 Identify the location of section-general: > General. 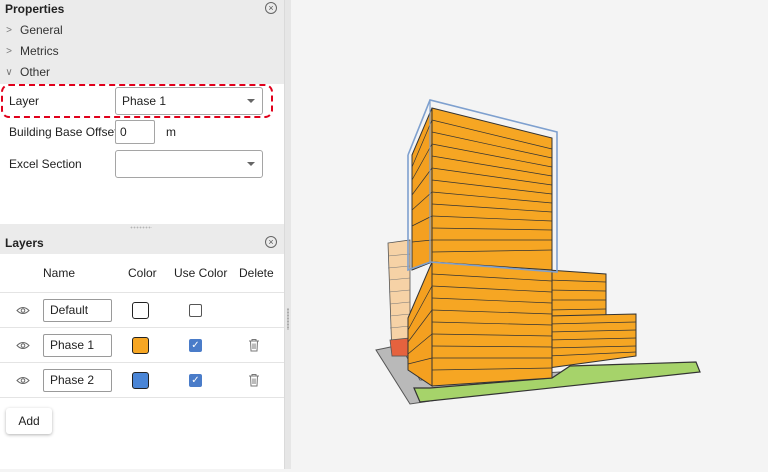
(34, 30).